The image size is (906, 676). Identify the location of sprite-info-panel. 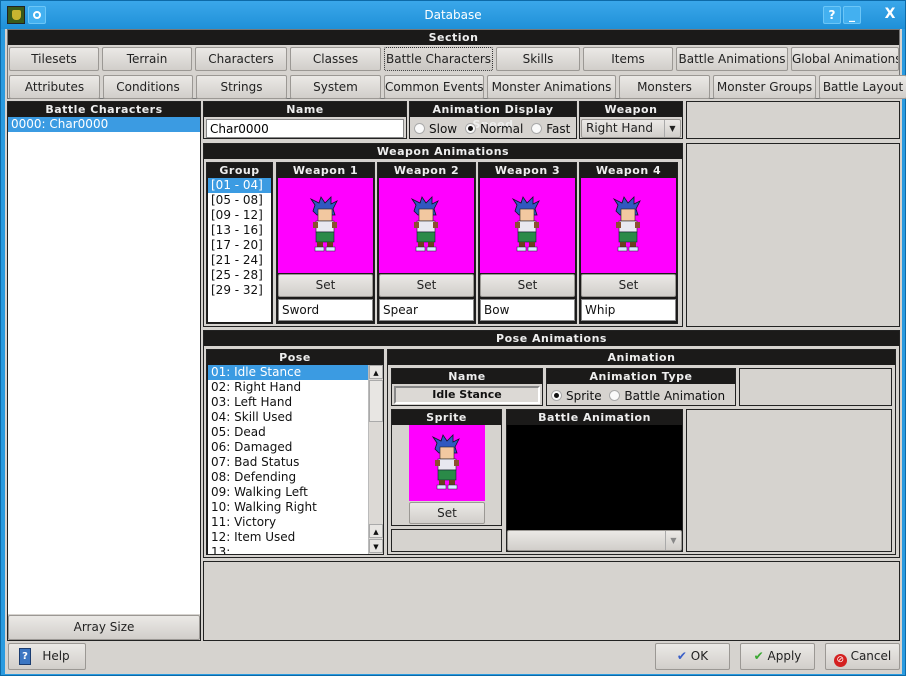
(446, 540).